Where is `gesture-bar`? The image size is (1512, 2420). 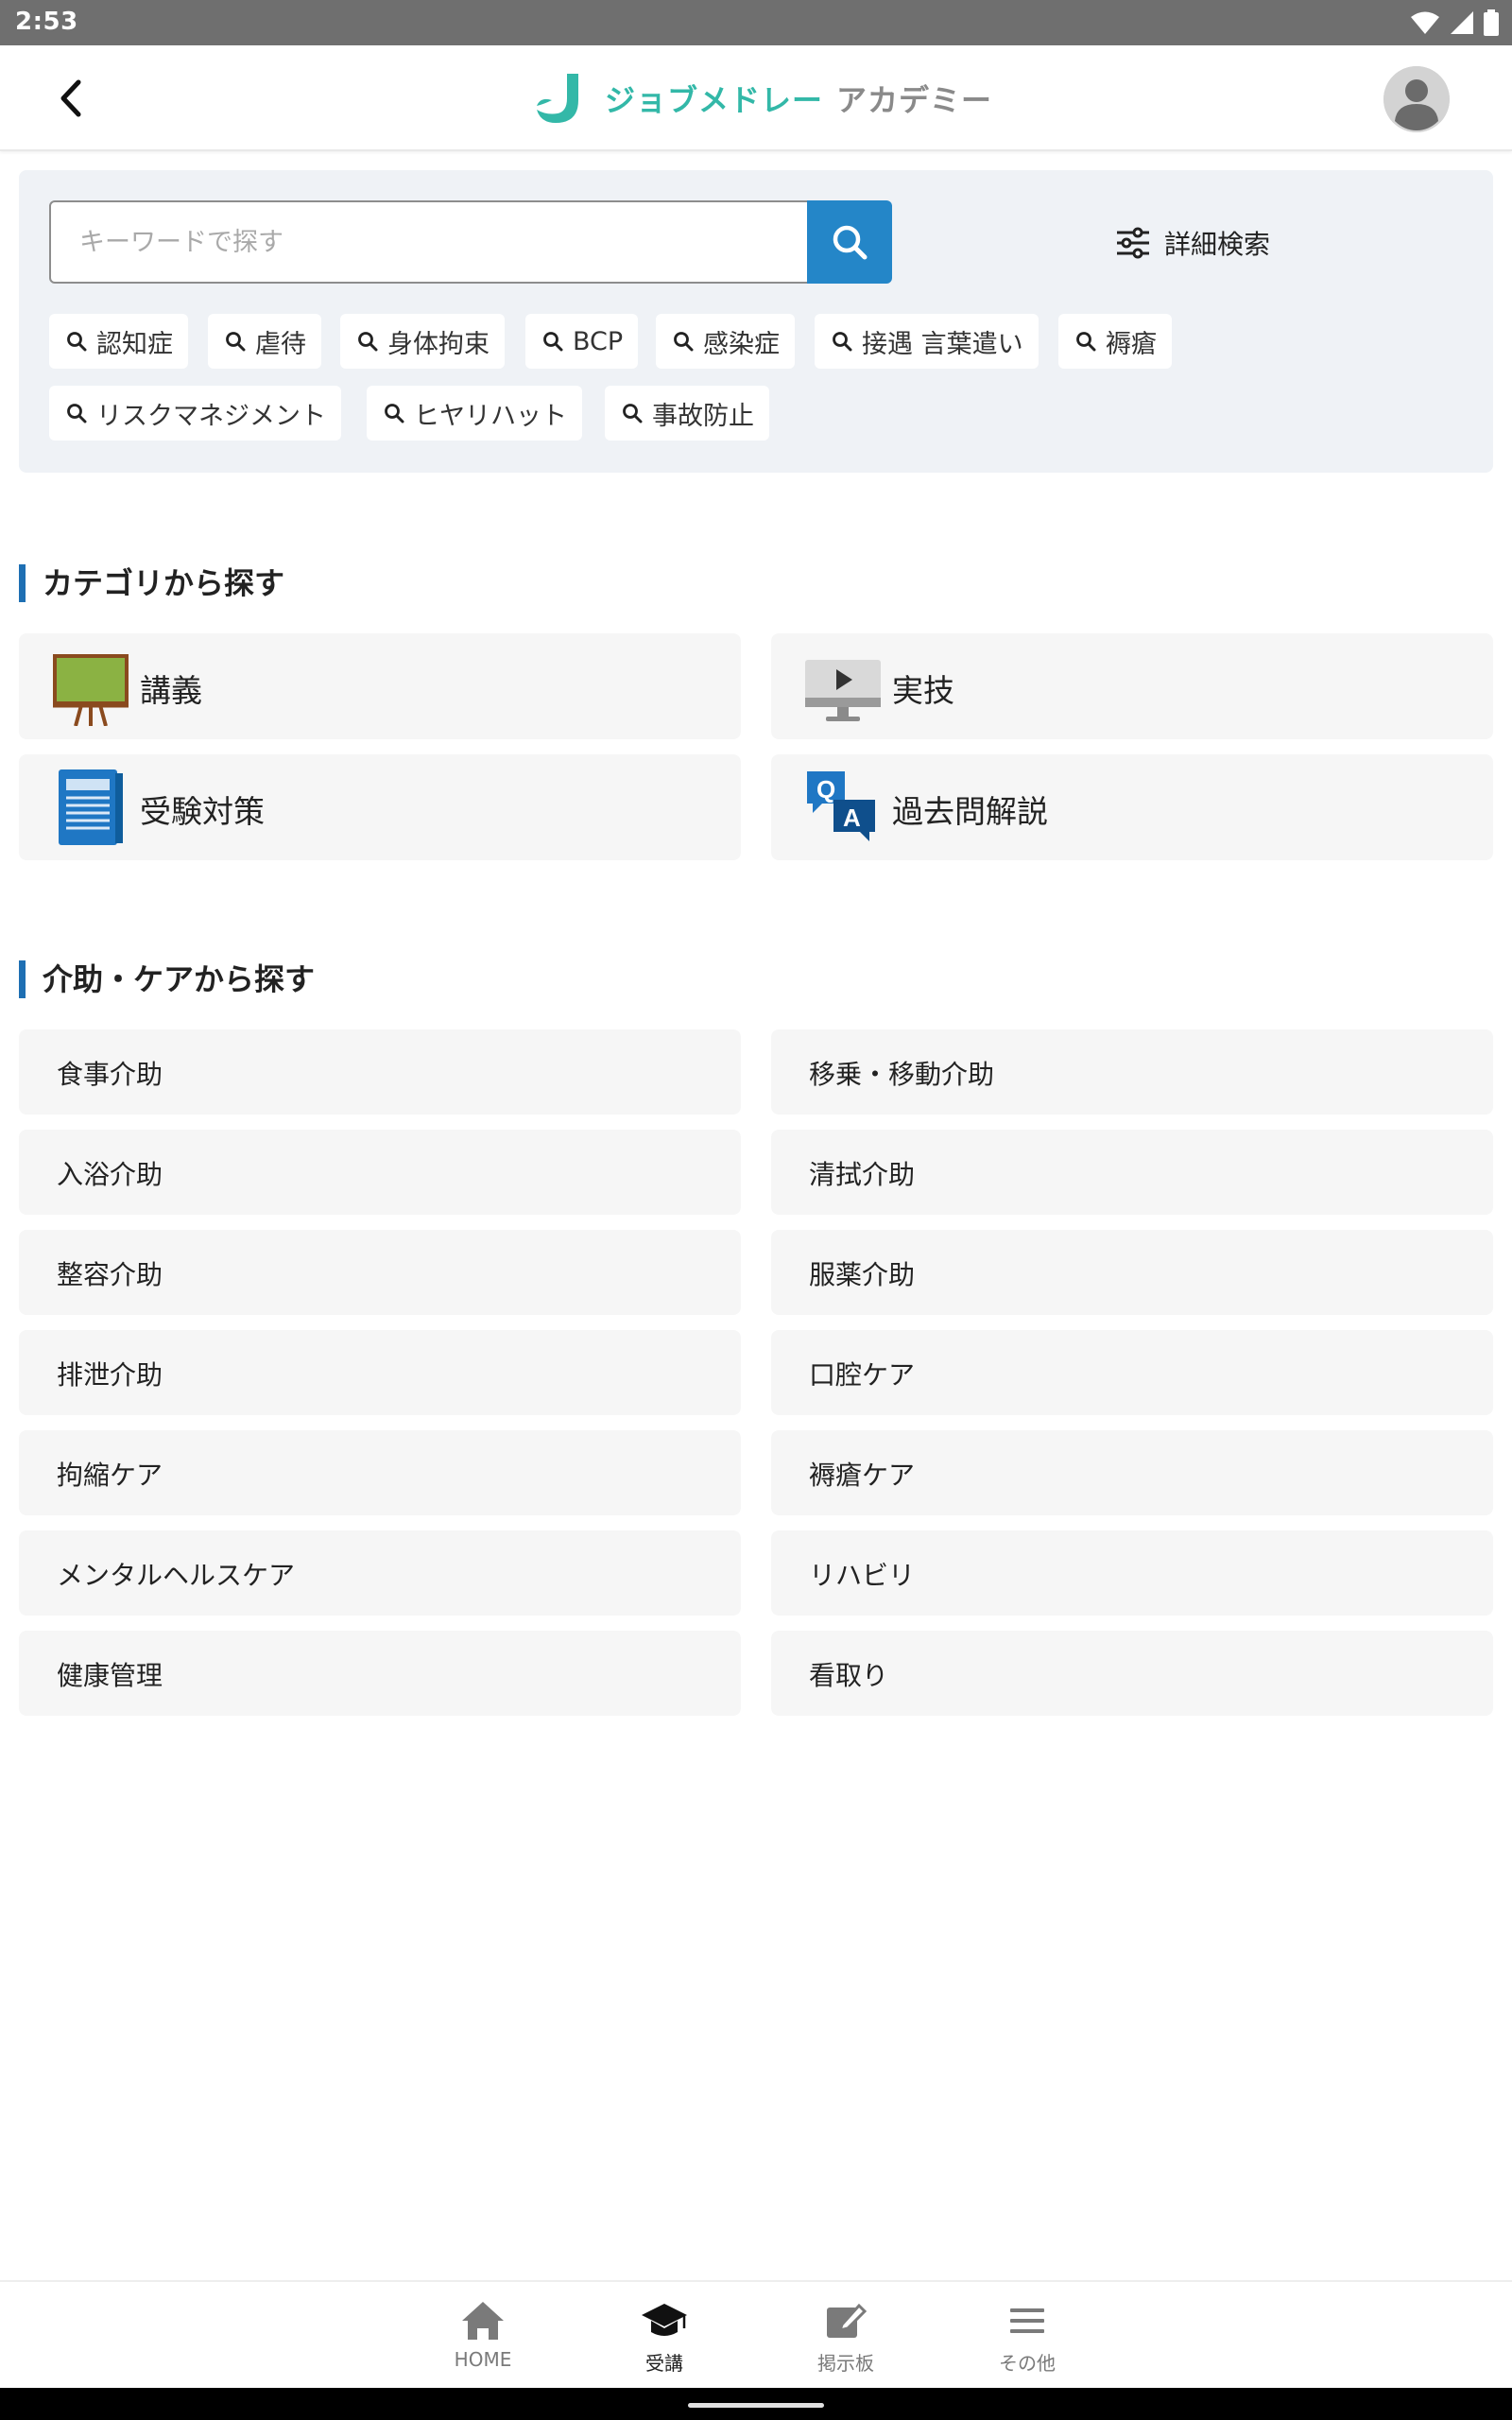 gesture-bar is located at coordinates (756, 2404).